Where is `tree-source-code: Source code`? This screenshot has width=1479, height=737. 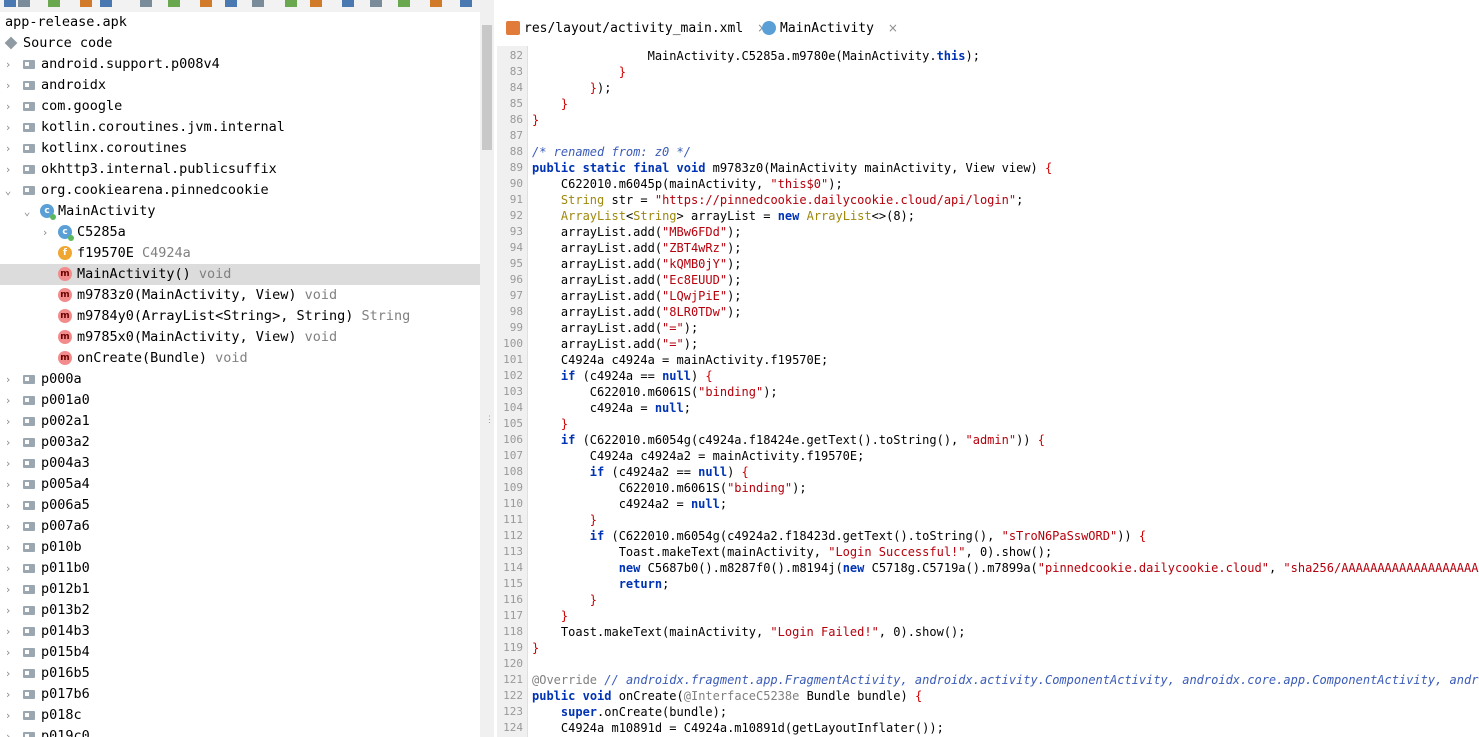 tree-source-code: Source code is located at coordinates (240, 43).